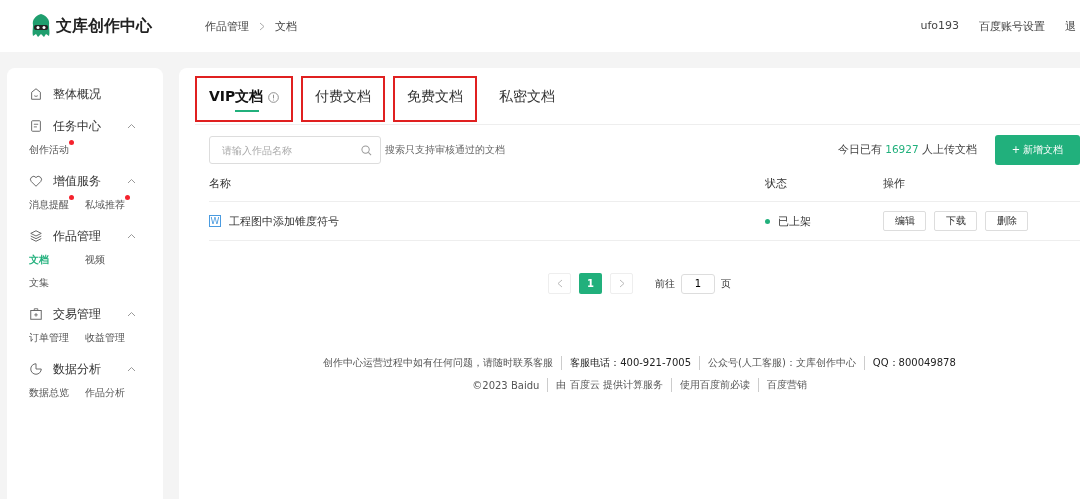  Describe the element at coordinates (88, 126) in the screenshot. I see `sidebar-group-label: 任务中心` at that location.